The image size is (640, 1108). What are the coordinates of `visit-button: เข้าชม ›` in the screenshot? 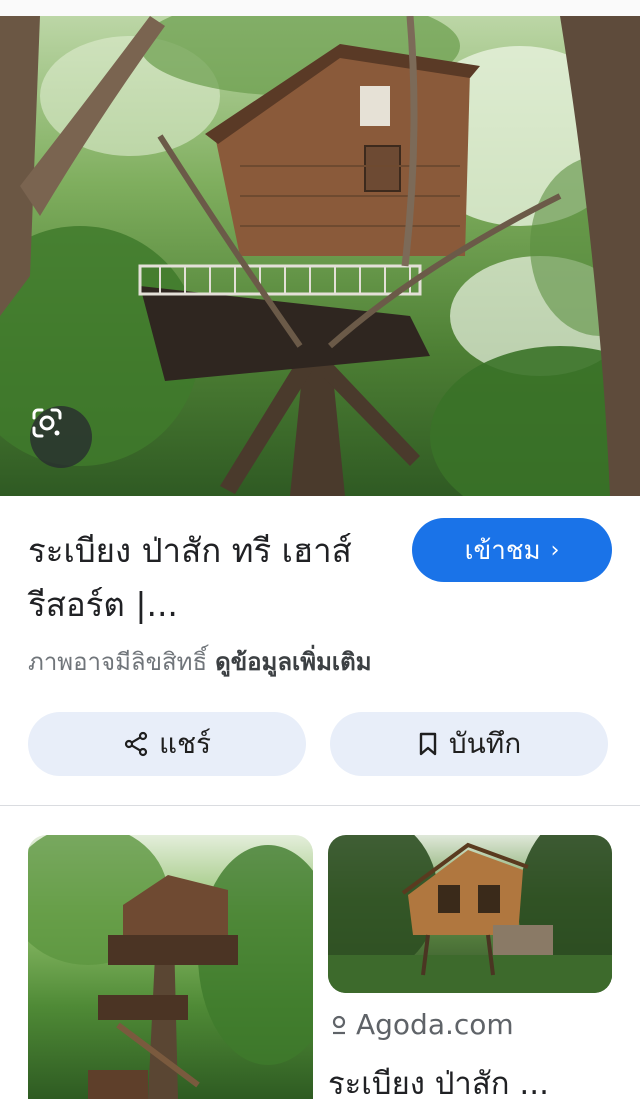 It's located at (512, 550).